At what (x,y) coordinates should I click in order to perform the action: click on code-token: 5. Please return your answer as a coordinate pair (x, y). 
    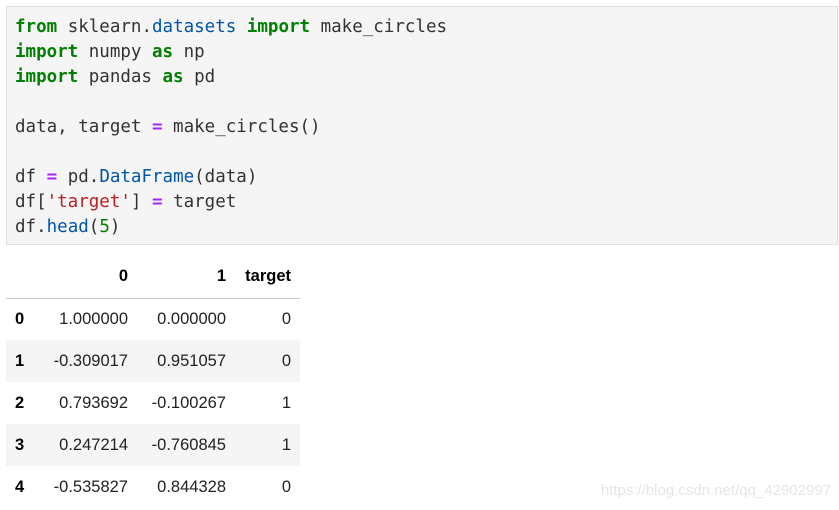
    Looking at the image, I should click on (104, 227).